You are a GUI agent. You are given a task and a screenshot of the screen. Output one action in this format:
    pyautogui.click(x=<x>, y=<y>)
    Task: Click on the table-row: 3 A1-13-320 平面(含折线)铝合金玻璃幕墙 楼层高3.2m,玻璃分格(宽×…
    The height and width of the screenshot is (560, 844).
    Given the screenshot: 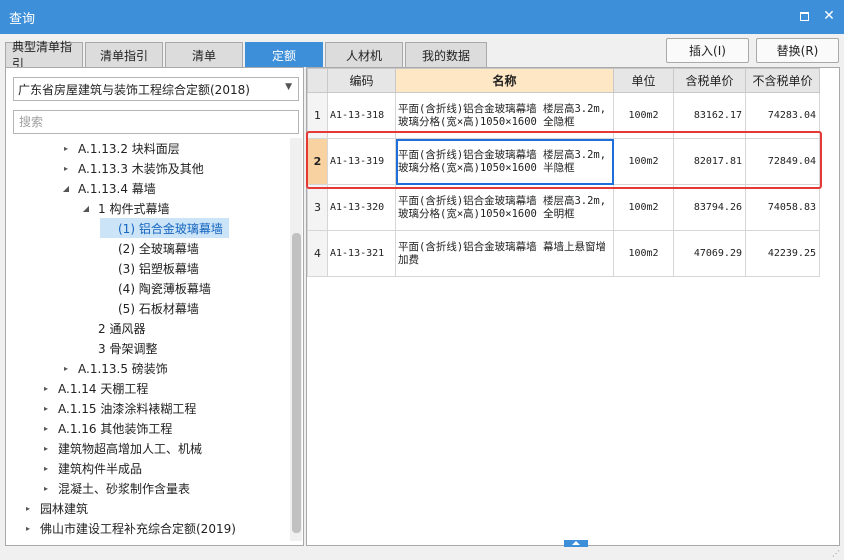 What is the action you would take?
    pyautogui.click(x=563, y=207)
    